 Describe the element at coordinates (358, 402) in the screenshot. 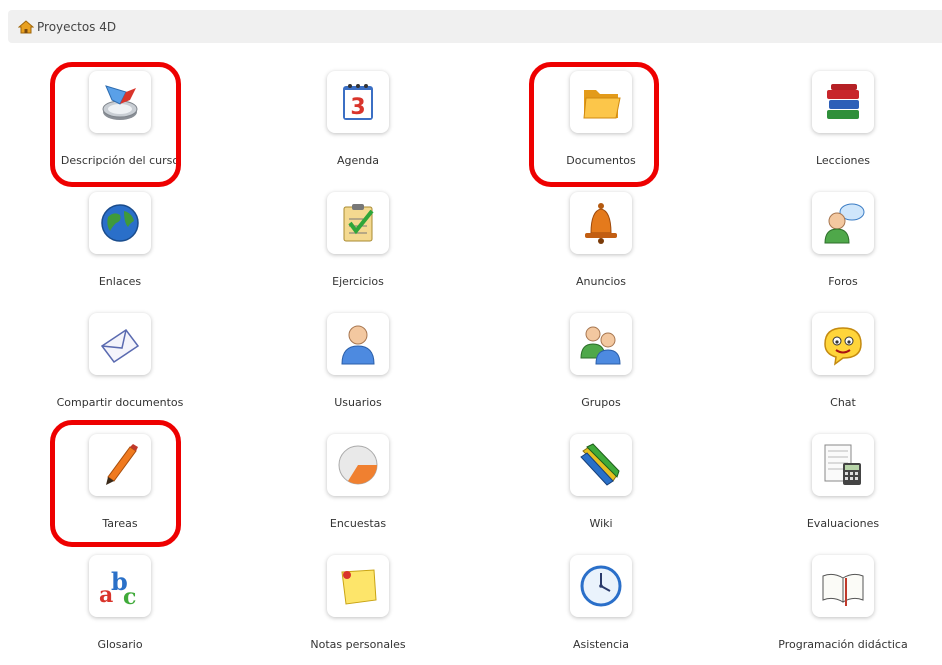

I see `tool-label: Usuarios` at that location.